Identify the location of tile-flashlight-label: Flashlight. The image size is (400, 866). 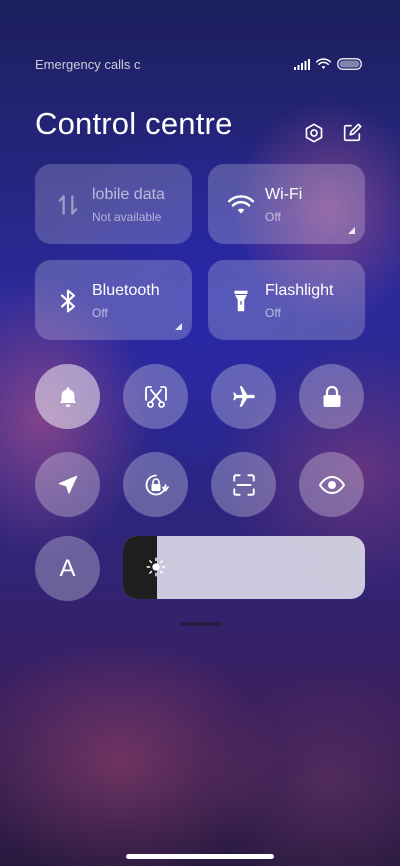
(299, 290).